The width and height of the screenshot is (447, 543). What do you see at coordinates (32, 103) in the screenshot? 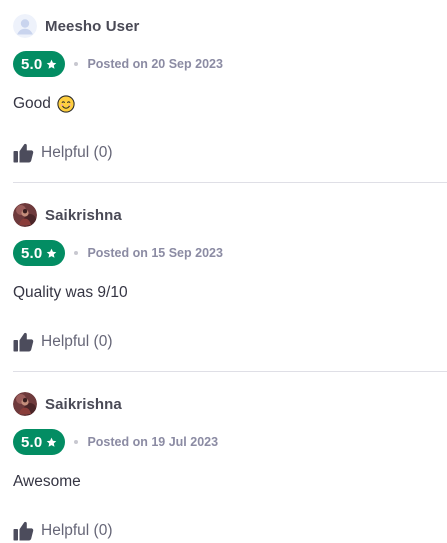
I see `review-text-content: Good` at bounding box center [32, 103].